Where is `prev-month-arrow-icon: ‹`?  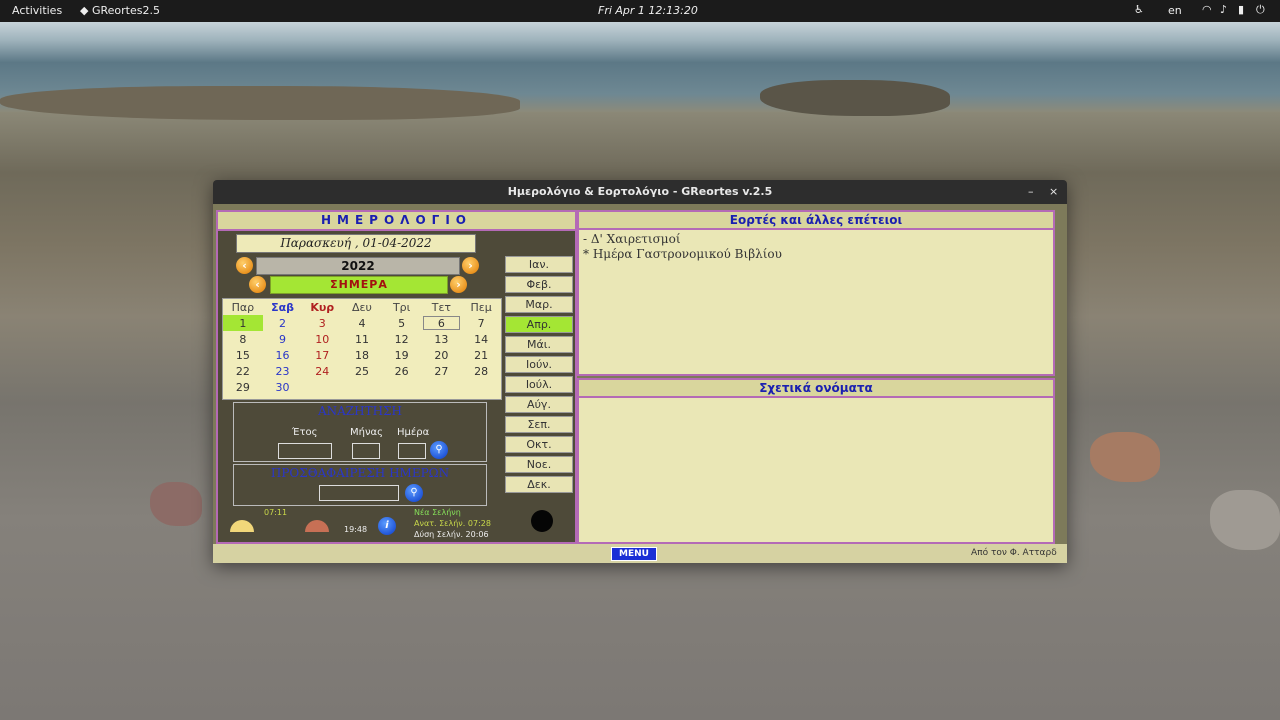 prev-month-arrow-icon: ‹ is located at coordinates (257, 284).